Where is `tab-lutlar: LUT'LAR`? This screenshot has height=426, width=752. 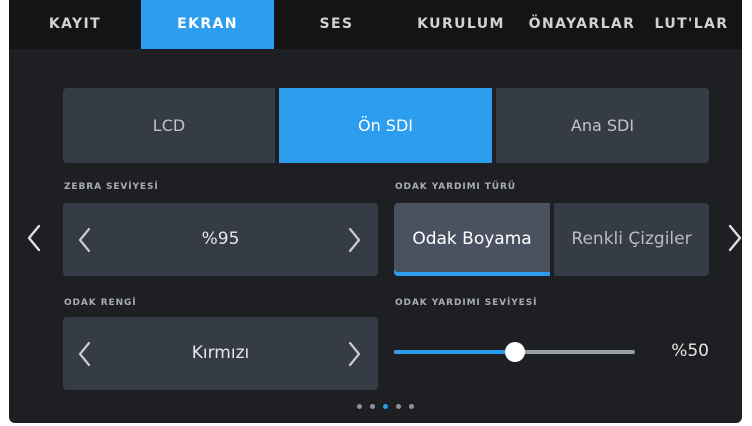 tab-lutlar: LUT'LAR is located at coordinates (691, 24).